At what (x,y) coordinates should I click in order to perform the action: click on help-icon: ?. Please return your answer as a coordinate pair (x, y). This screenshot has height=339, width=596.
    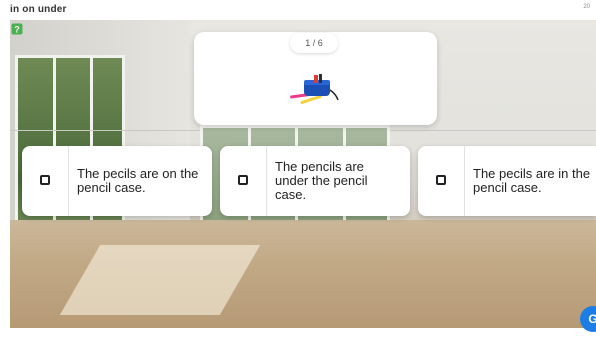
    Looking at the image, I should click on (17, 29).